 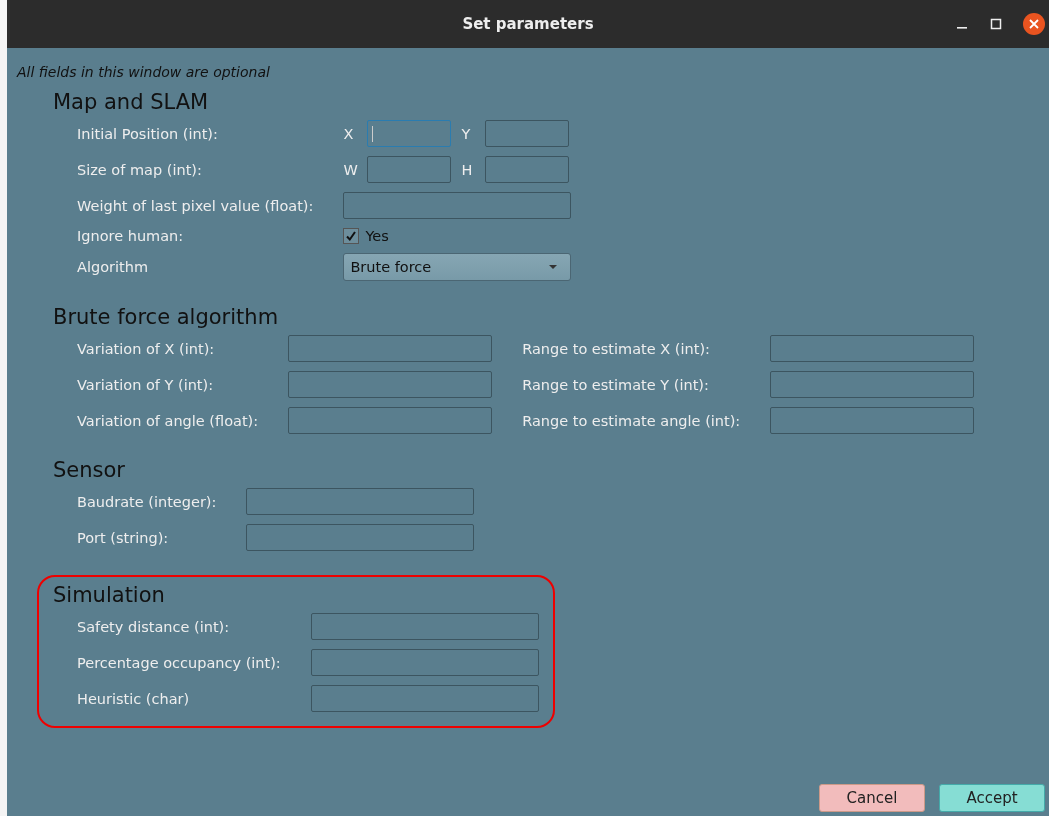 I want to click on field-label: Initial Position (int):, so click(x=148, y=133).